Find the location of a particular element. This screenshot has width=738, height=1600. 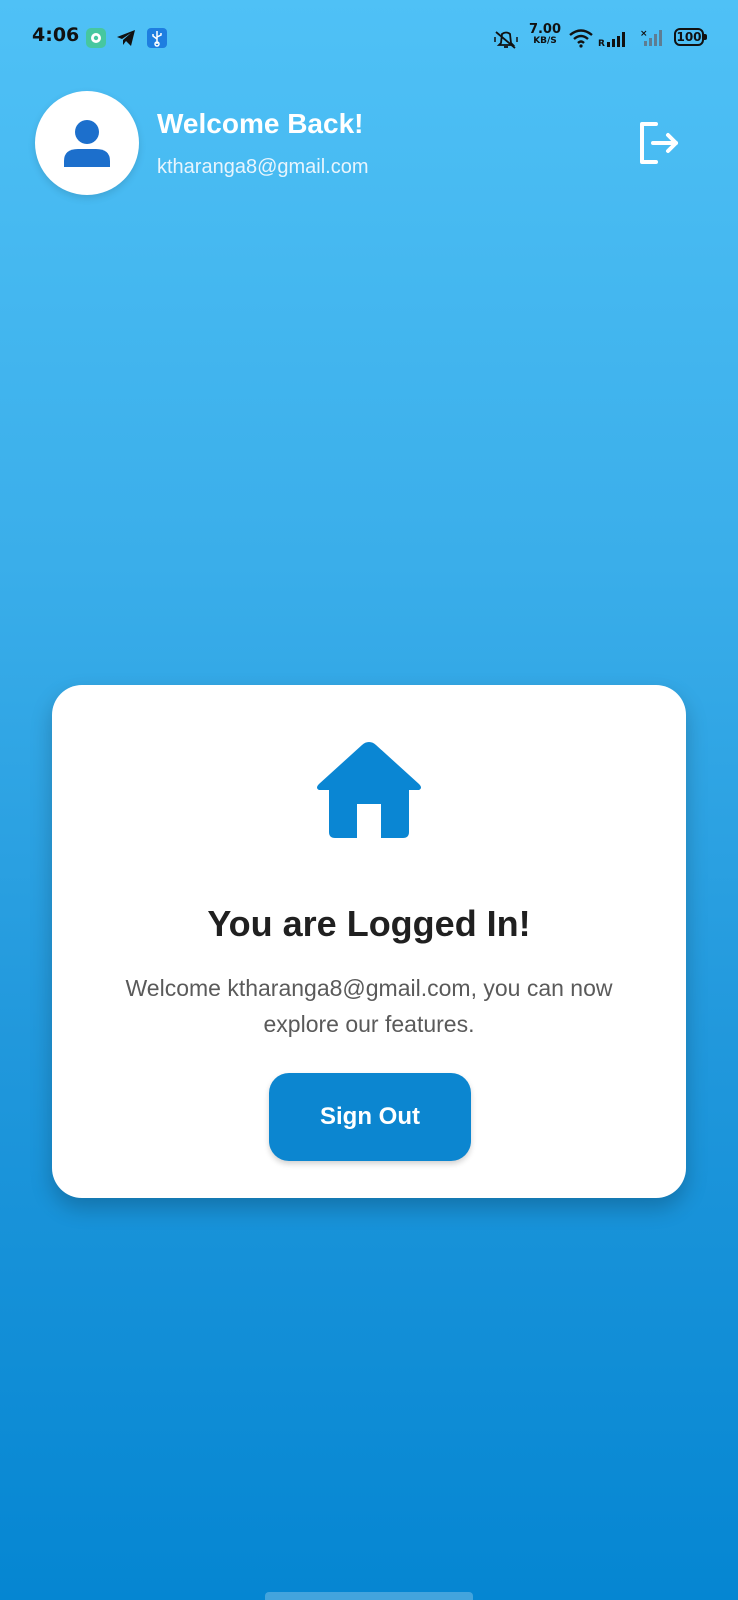

wifi-icon is located at coordinates (580, 38).